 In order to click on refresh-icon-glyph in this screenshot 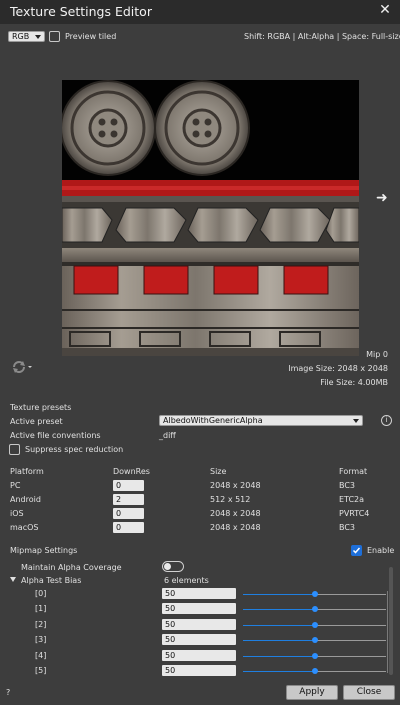, I will do `click(22, 367)`.